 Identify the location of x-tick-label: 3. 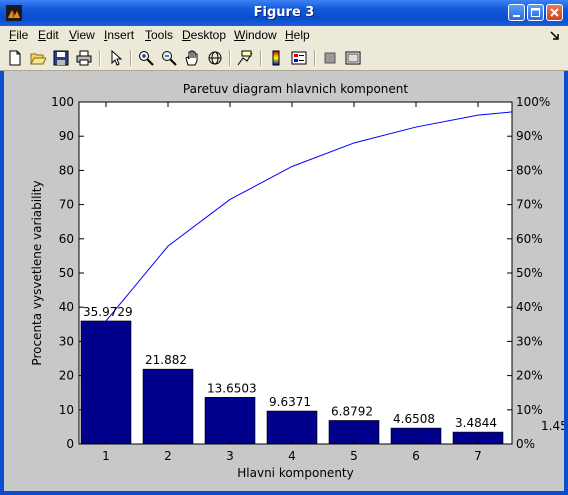
(230, 456).